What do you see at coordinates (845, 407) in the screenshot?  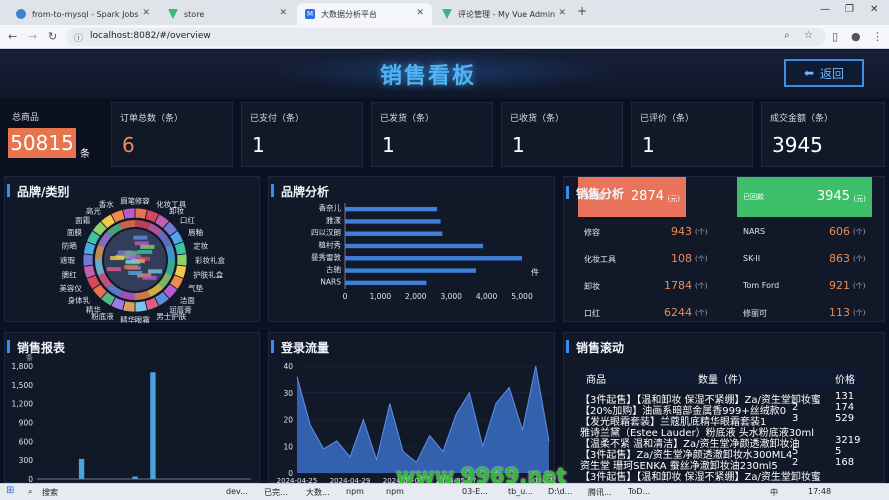 I see `product-price: 174` at bounding box center [845, 407].